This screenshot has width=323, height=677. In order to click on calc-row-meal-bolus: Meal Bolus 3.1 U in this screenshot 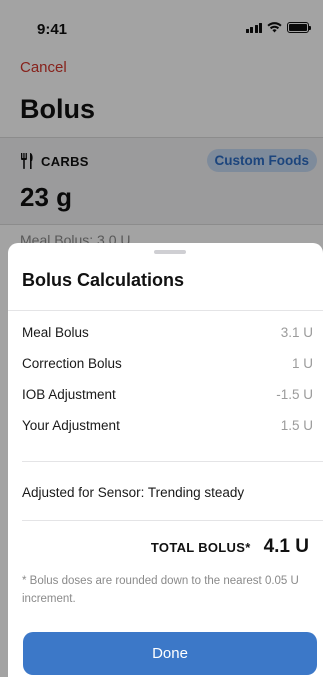, I will do `click(167, 332)`.